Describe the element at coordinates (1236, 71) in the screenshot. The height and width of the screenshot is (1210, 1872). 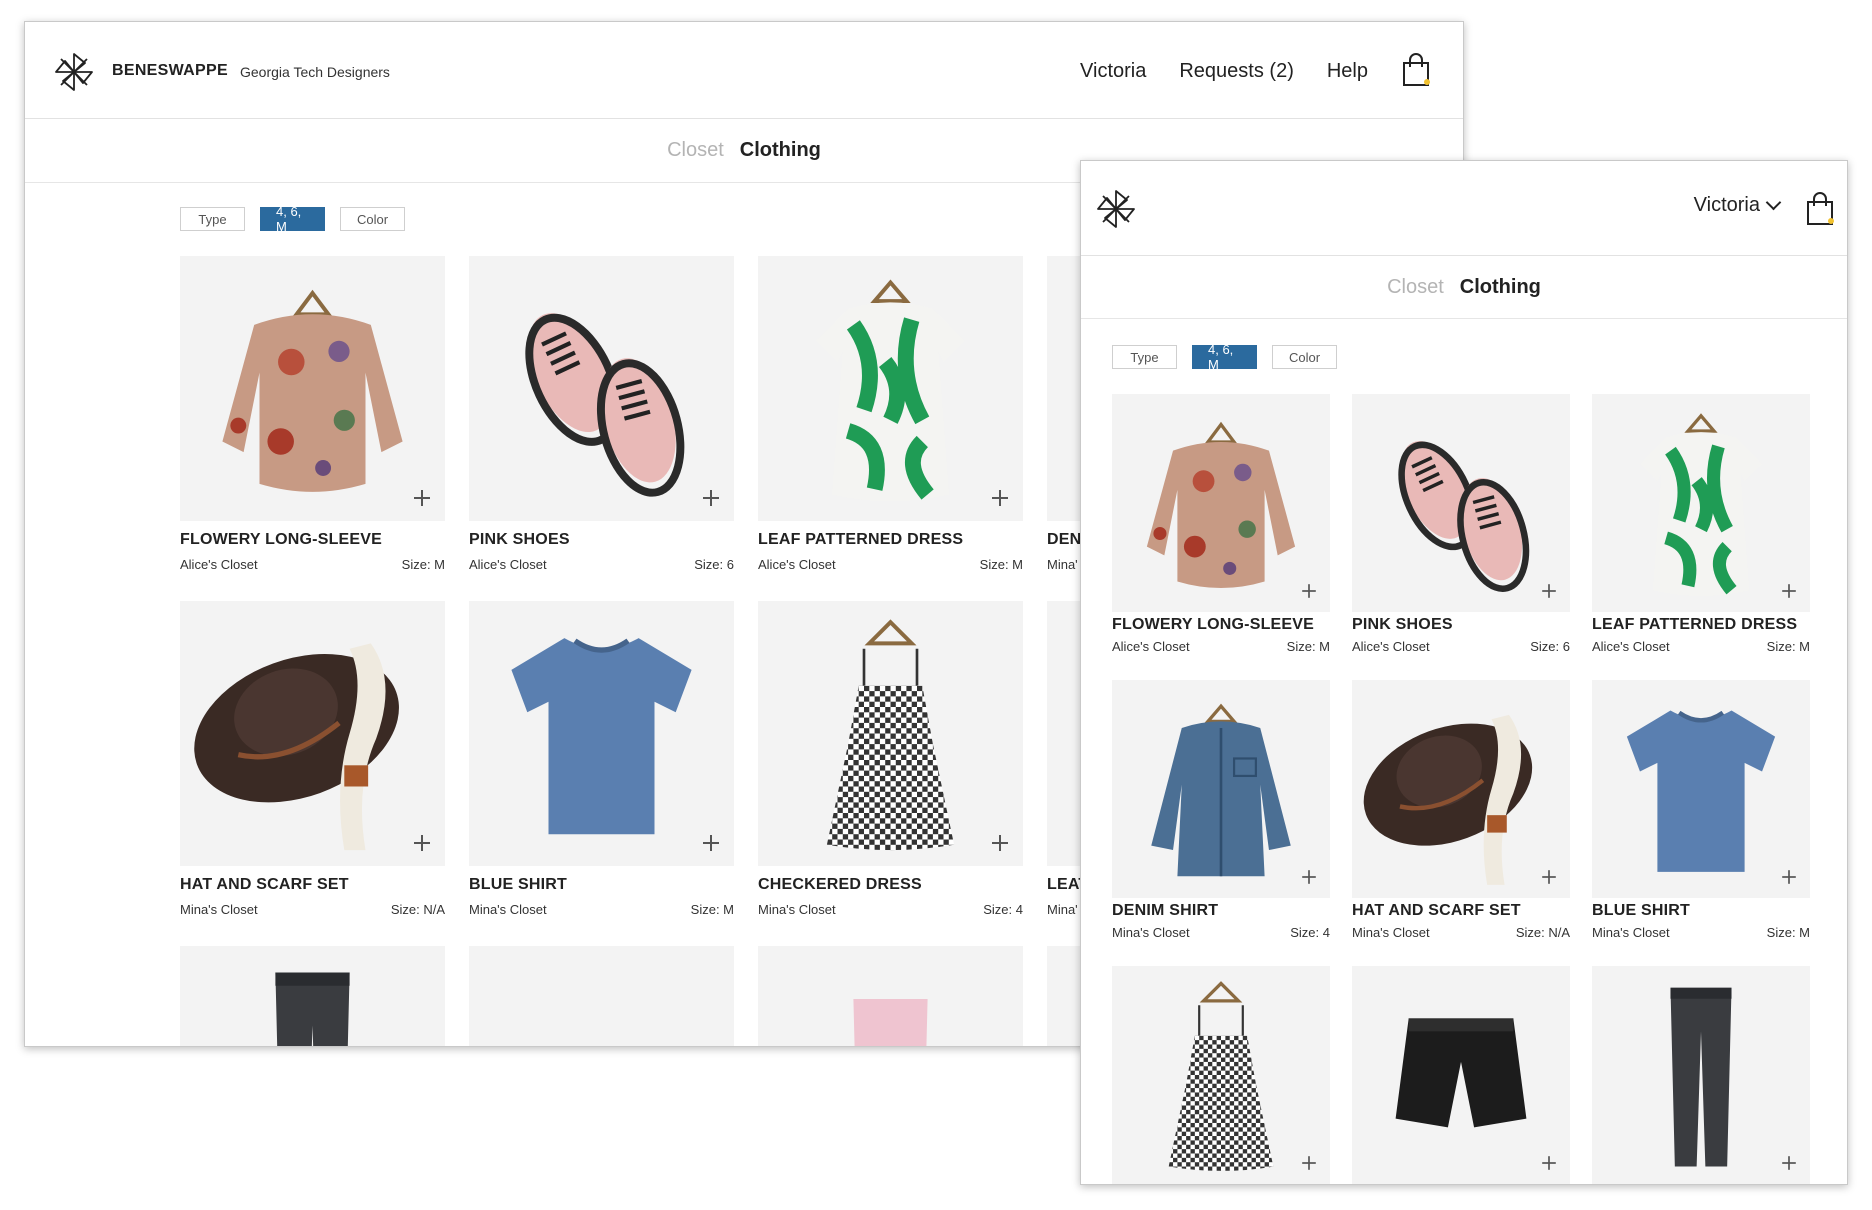
I see `nav-requests: Requests (2)` at that location.